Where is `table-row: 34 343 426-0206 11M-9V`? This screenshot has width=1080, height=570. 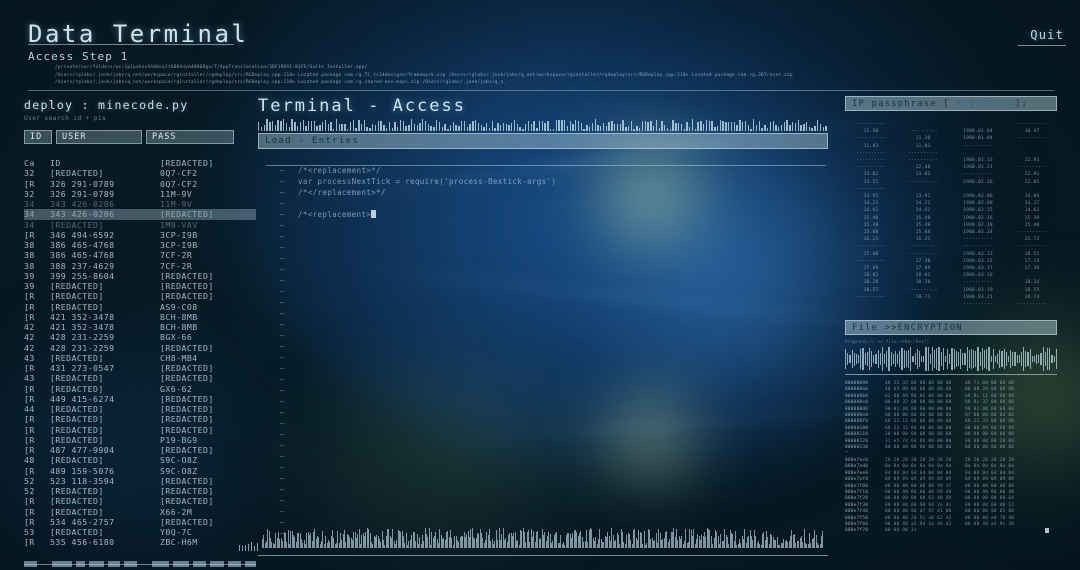
table-row: 34 343 426-0206 11M-9V is located at coordinates (140, 204).